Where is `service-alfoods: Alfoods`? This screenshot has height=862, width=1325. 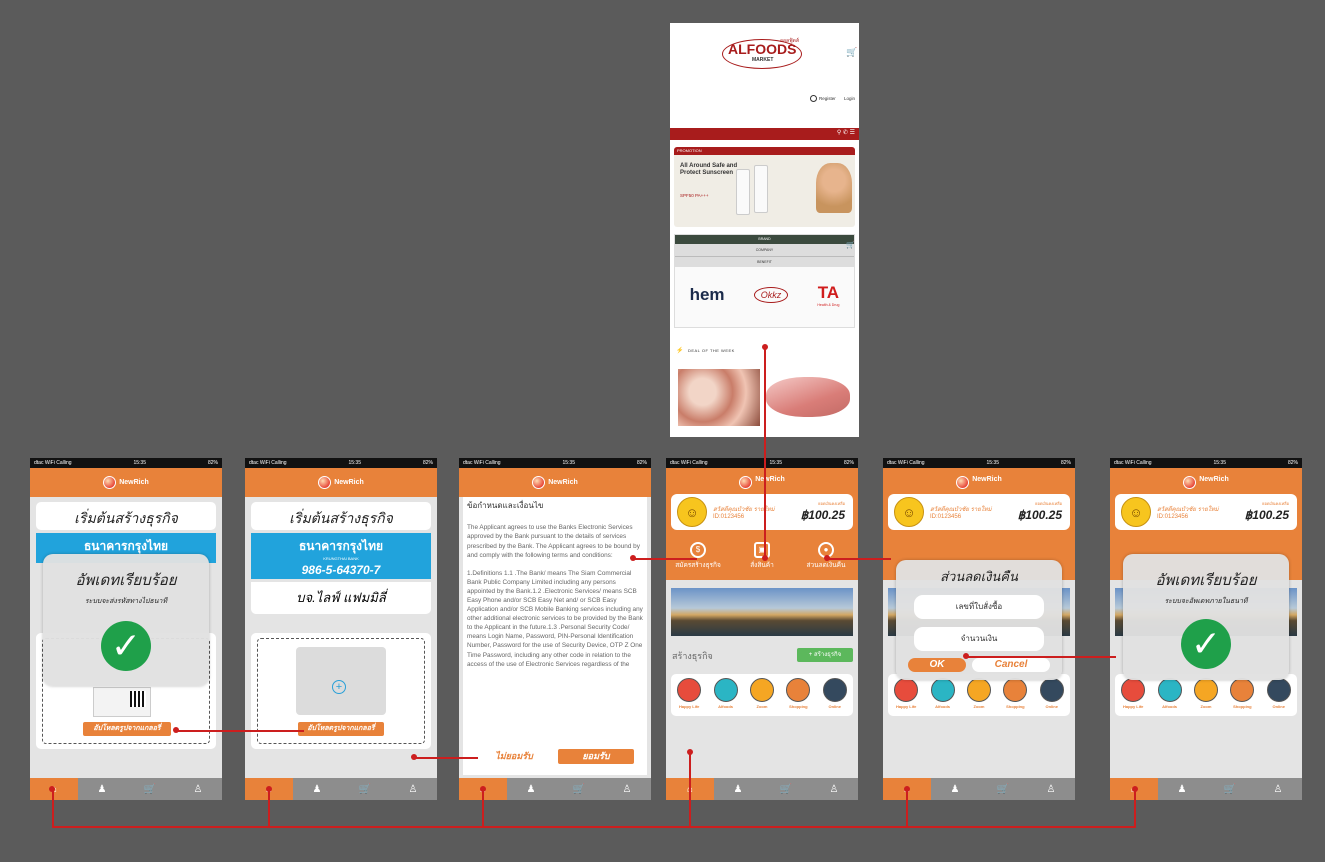
service-alfoods: Alfoods is located at coordinates (725, 697).